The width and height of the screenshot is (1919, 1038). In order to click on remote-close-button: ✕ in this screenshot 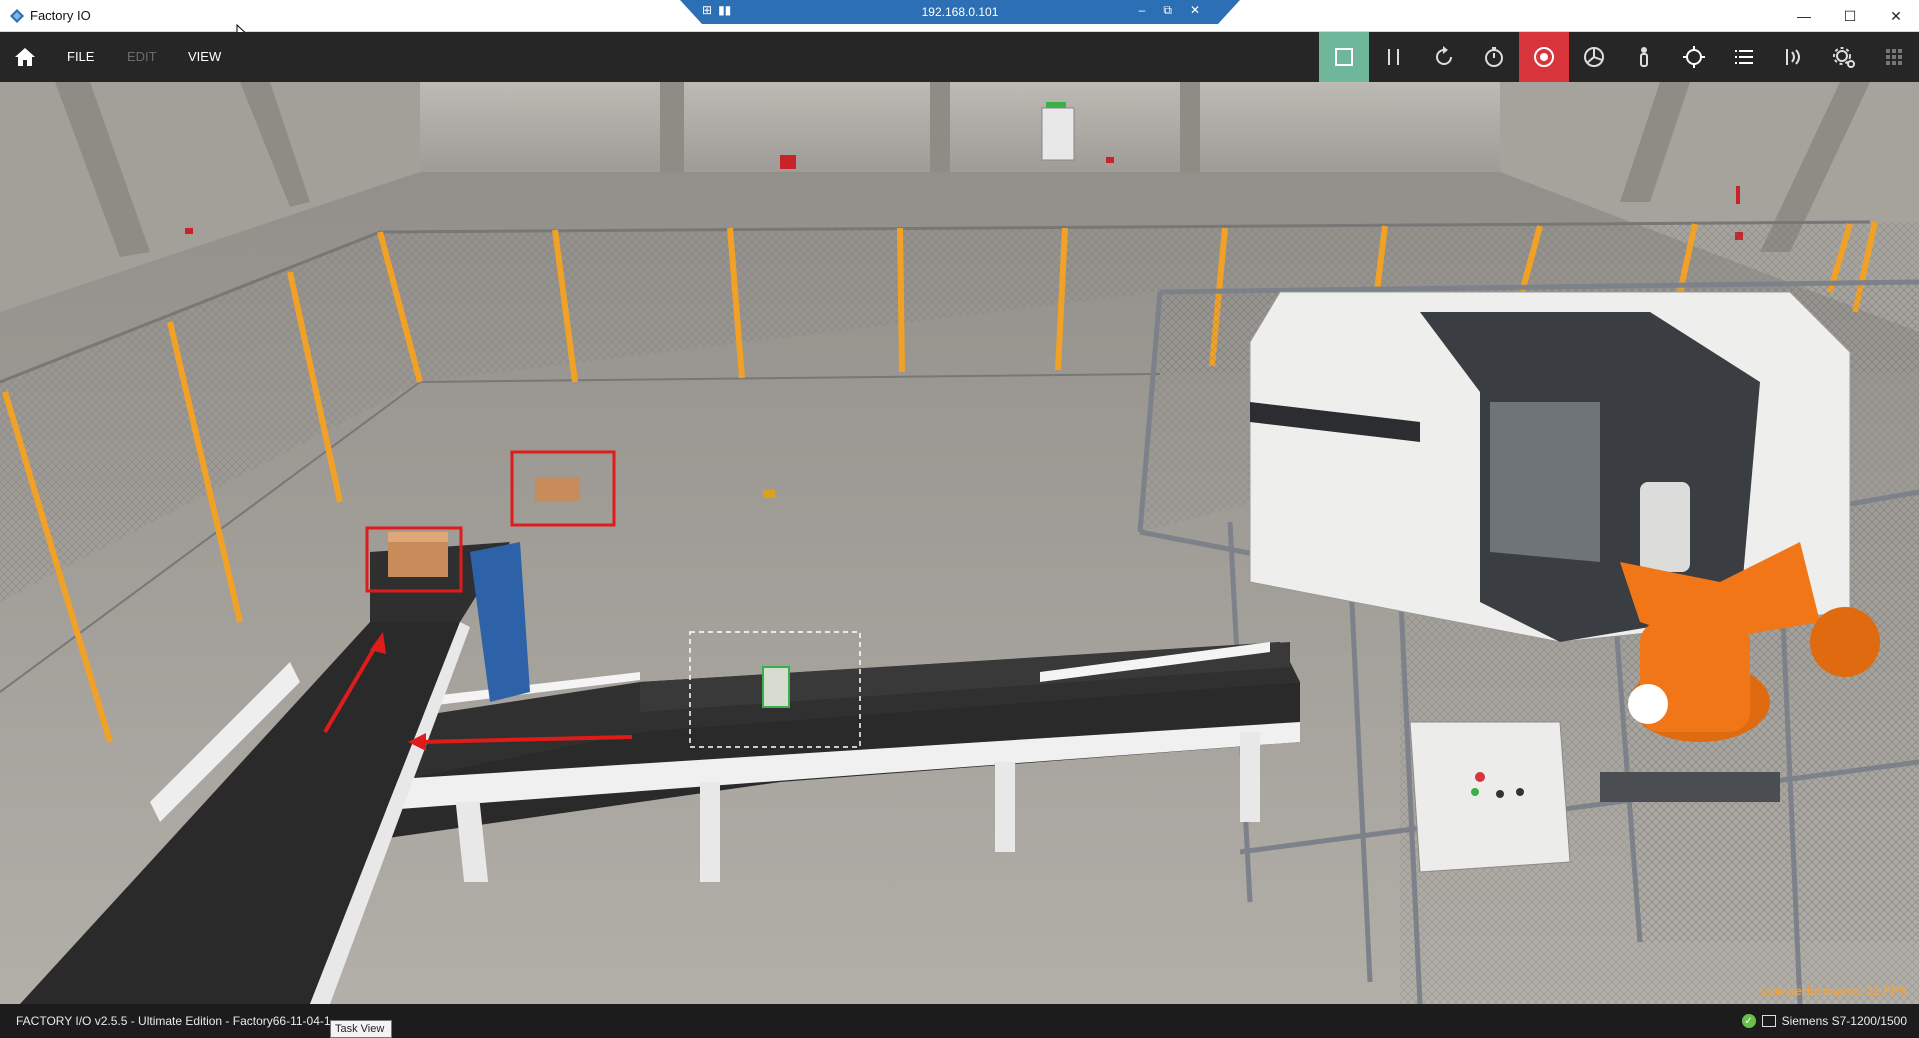, I will do `click(1195, 10)`.